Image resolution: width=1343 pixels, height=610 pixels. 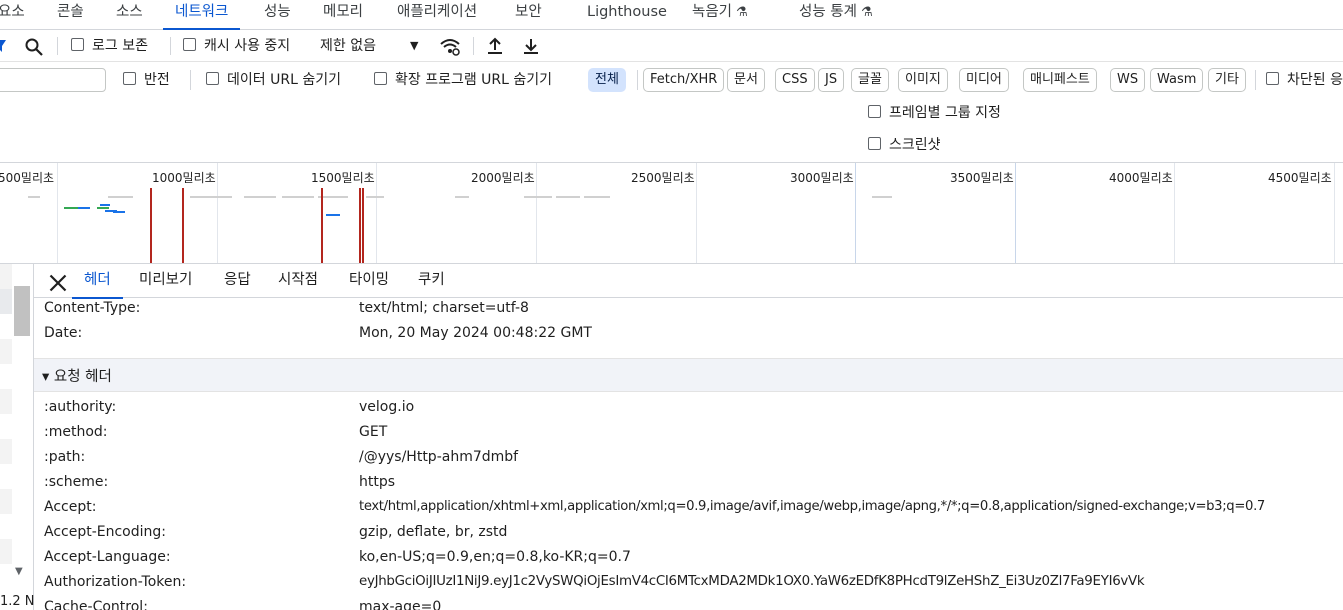 I want to click on tab-performance-insights: 성능 통계 ⚗, so click(x=836, y=15).